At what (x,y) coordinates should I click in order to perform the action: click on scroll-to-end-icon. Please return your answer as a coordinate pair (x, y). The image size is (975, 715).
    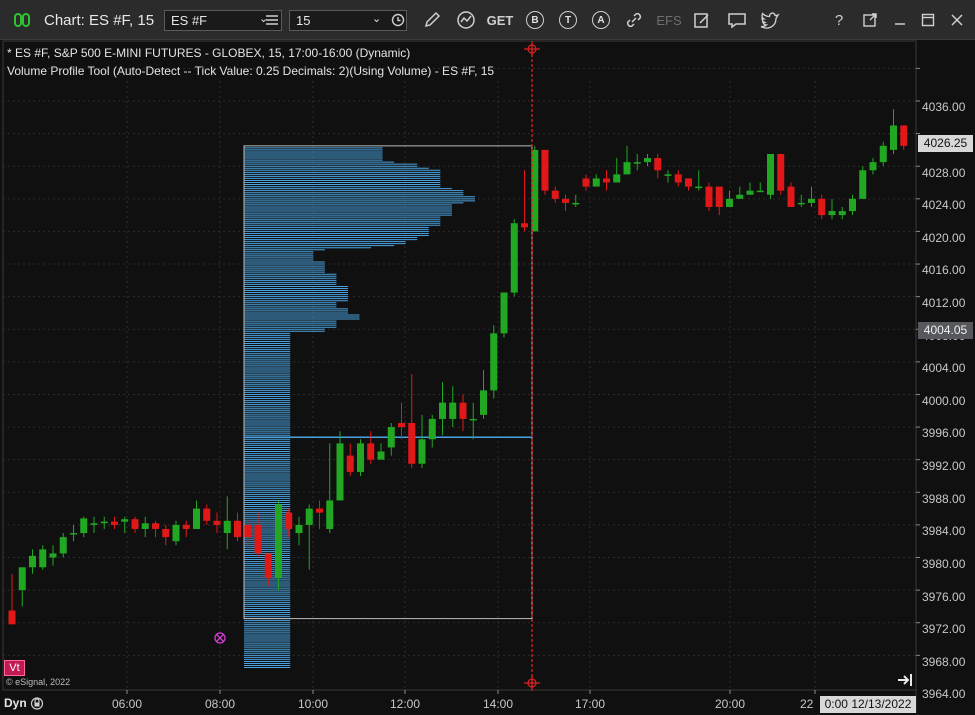
    Looking at the image, I should click on (906, 682).